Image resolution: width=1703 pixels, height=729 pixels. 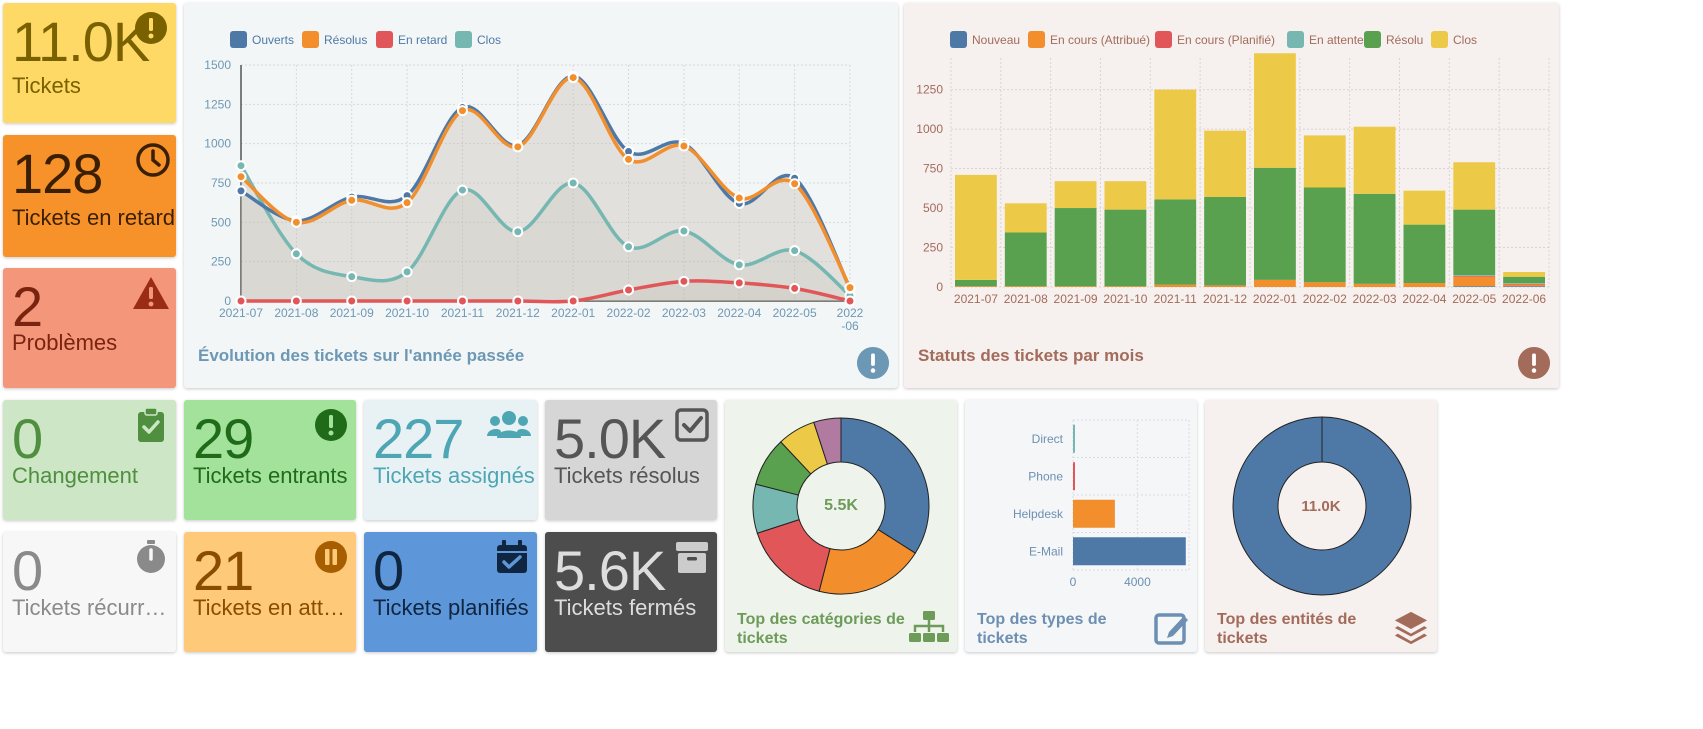 What do you see at coordinates (1172, 627) in the screenshot?
I see `edit-icon` at bounding box center [1172, 627].